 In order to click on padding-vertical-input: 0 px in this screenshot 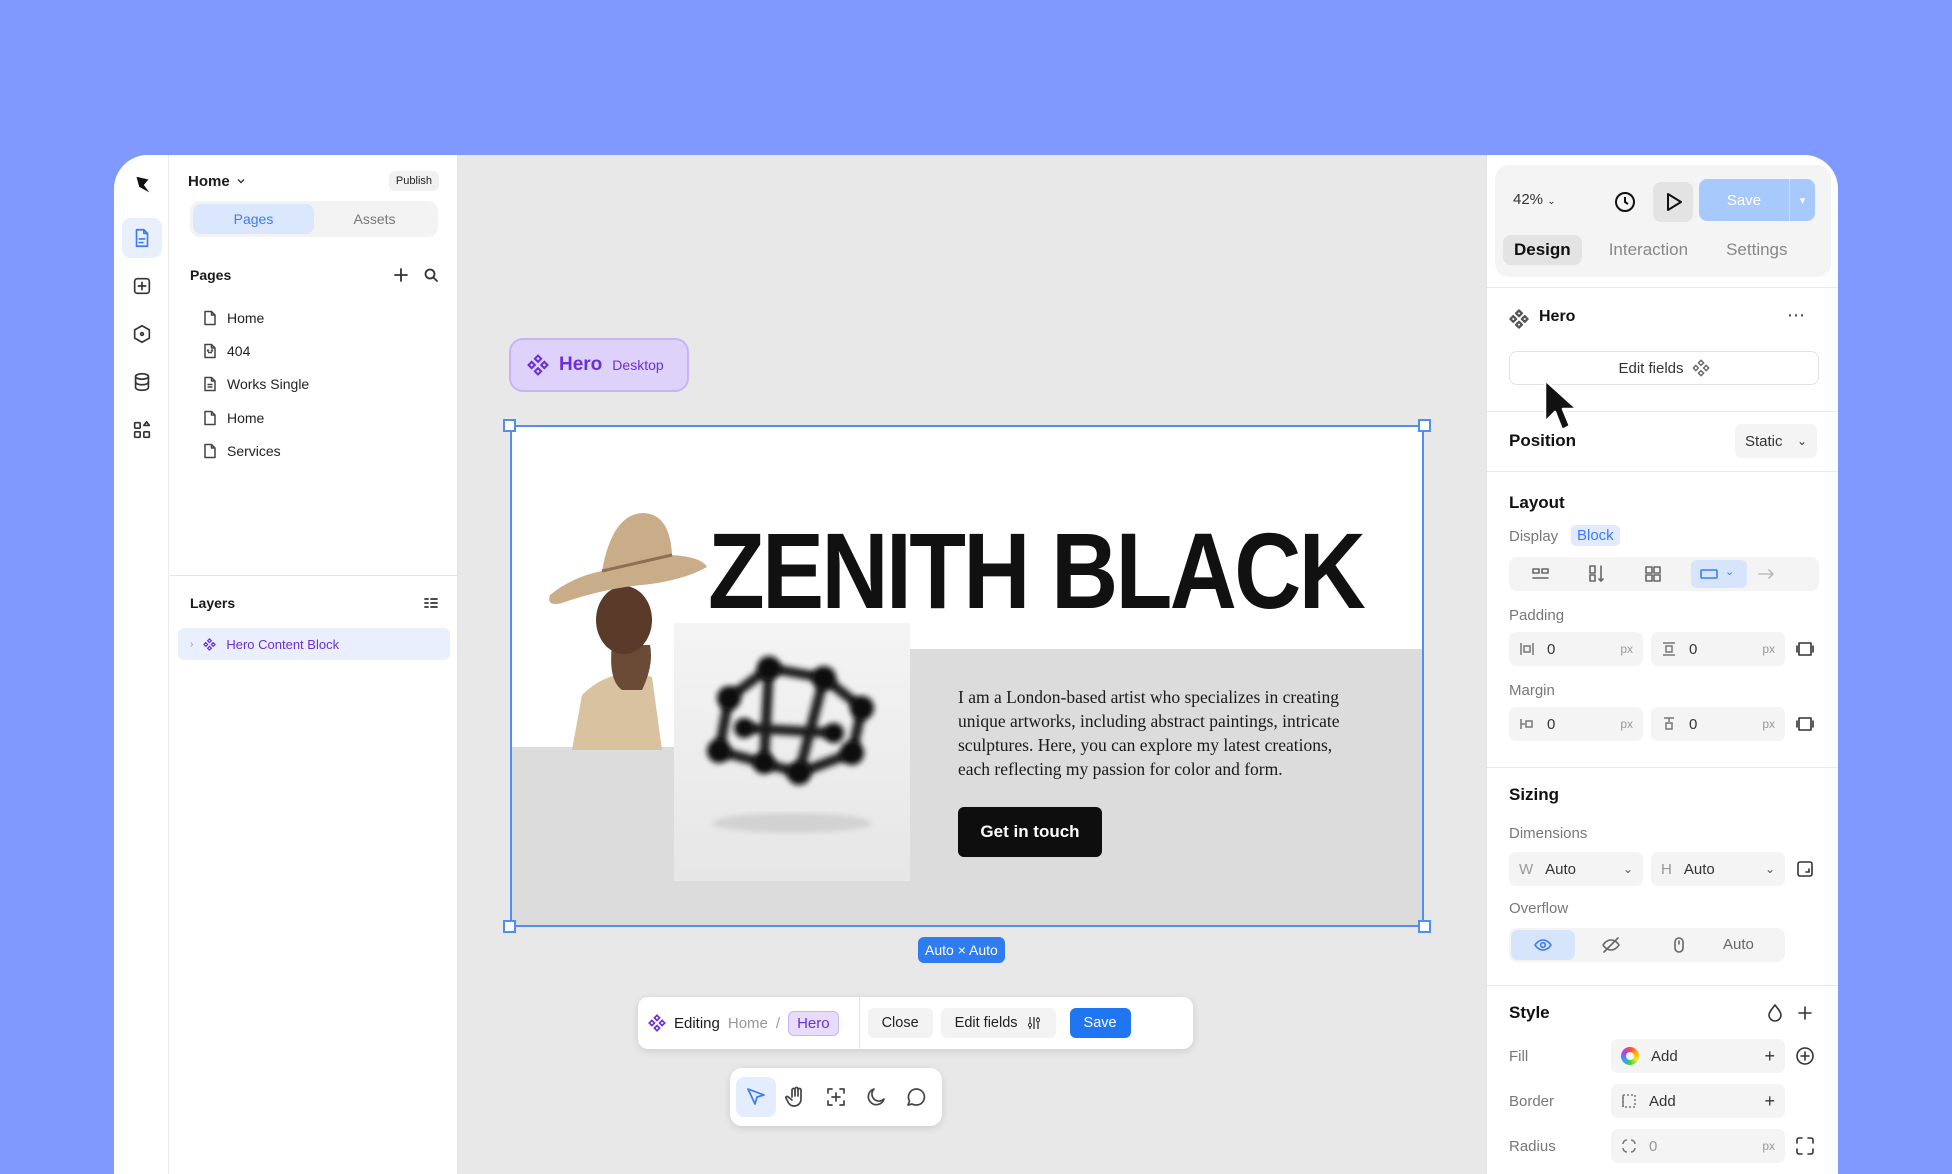, I will do `click(1718, 649)`.